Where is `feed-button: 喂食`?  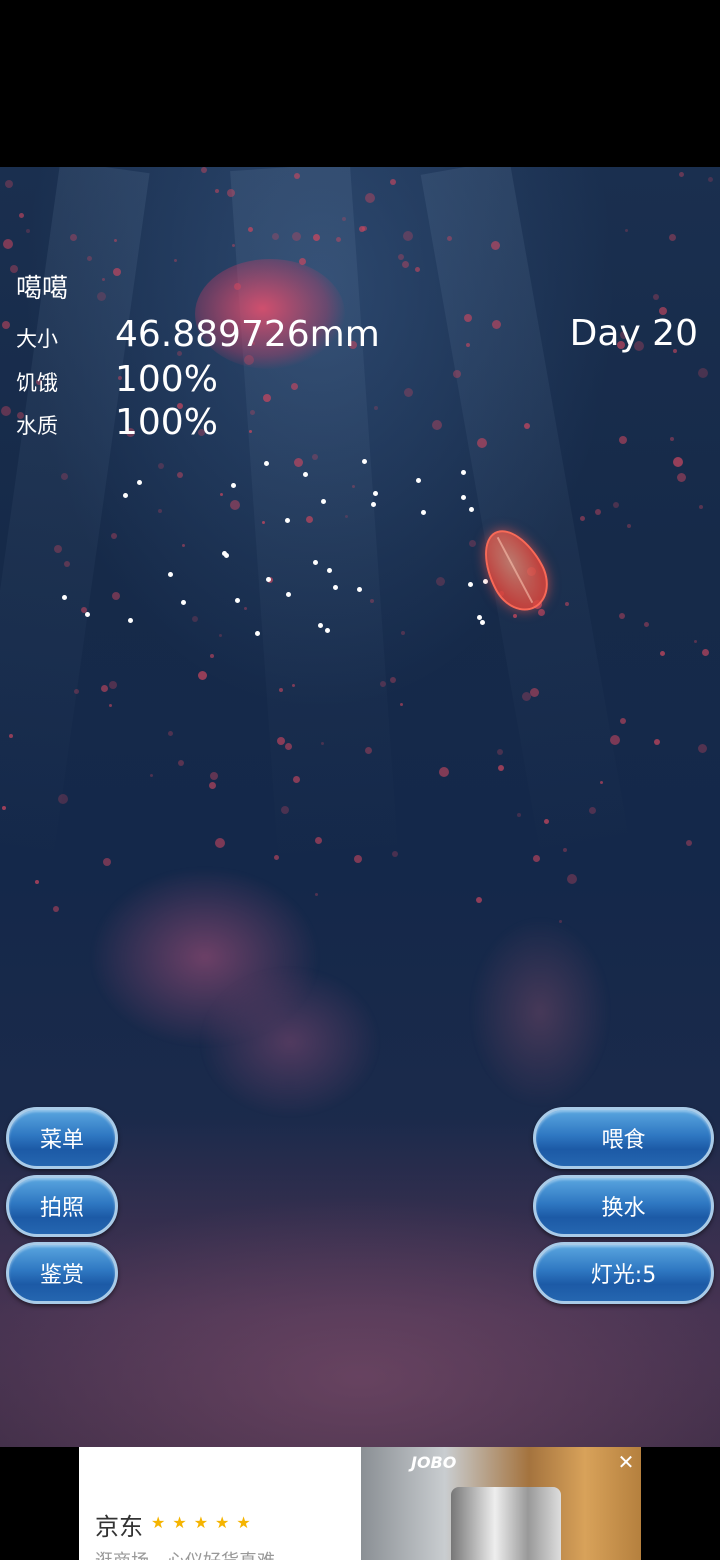 feed-button: 喂食 is located at coordinates (623, 1138).